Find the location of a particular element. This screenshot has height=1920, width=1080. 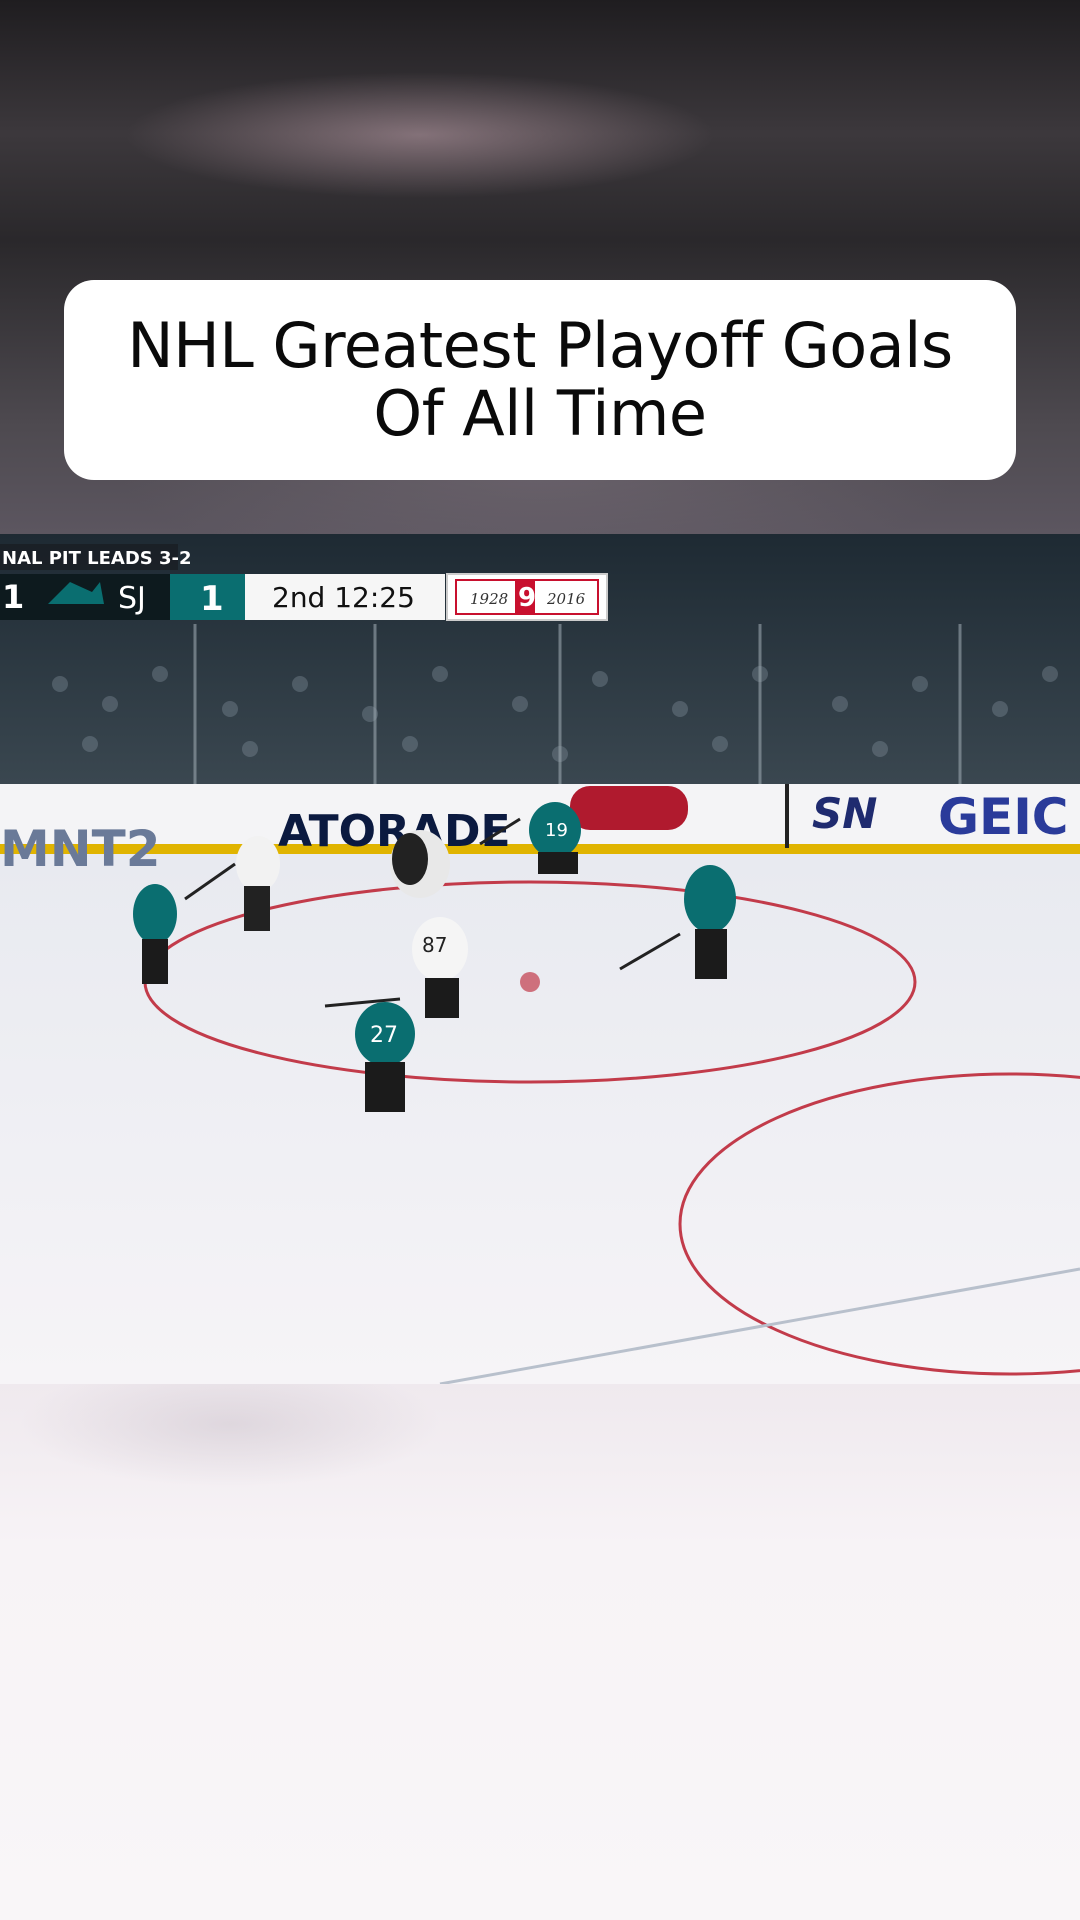

player-center-group is located at coordinates (420, 864).